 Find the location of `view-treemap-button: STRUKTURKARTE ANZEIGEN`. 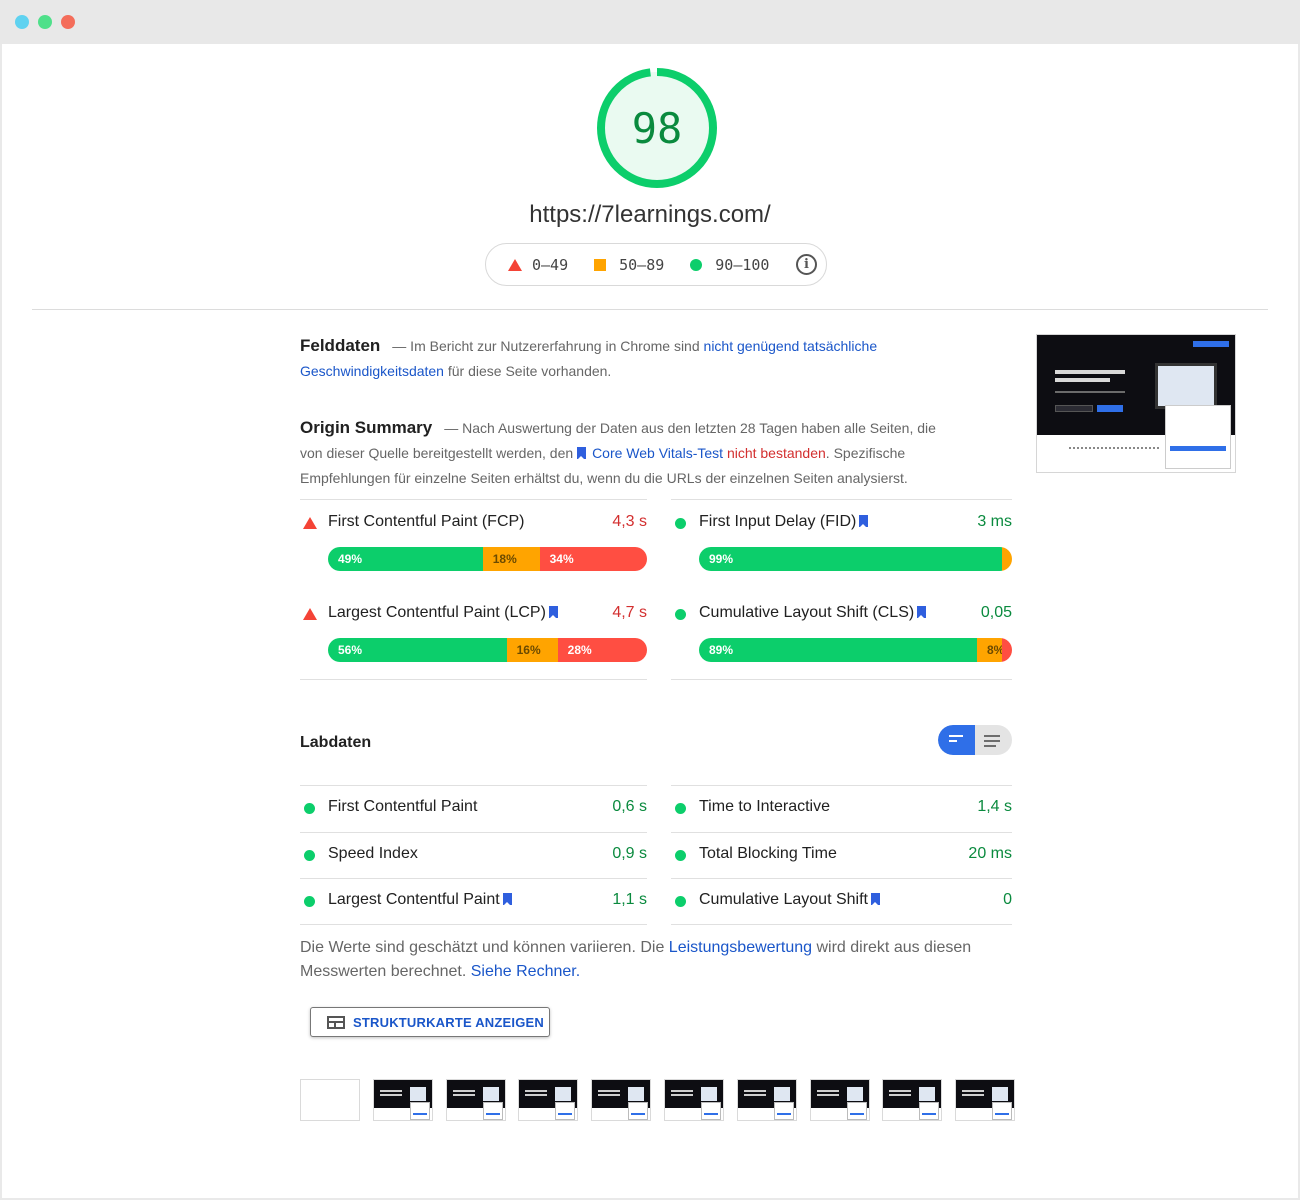

view-treemap-button: STRUKTURKARTE ANZEIGEN is located at coordinates (430, 1022).